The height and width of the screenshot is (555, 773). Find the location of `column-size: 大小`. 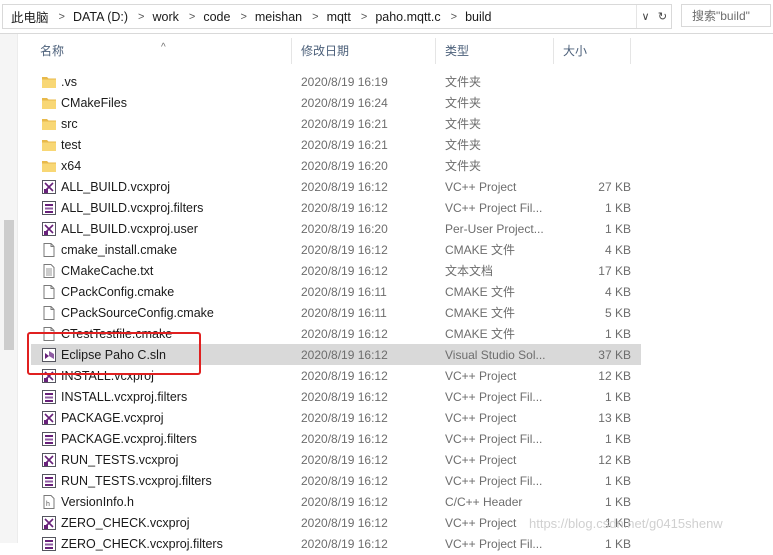

column-size: 大小 is located at coordinates (592, 51).